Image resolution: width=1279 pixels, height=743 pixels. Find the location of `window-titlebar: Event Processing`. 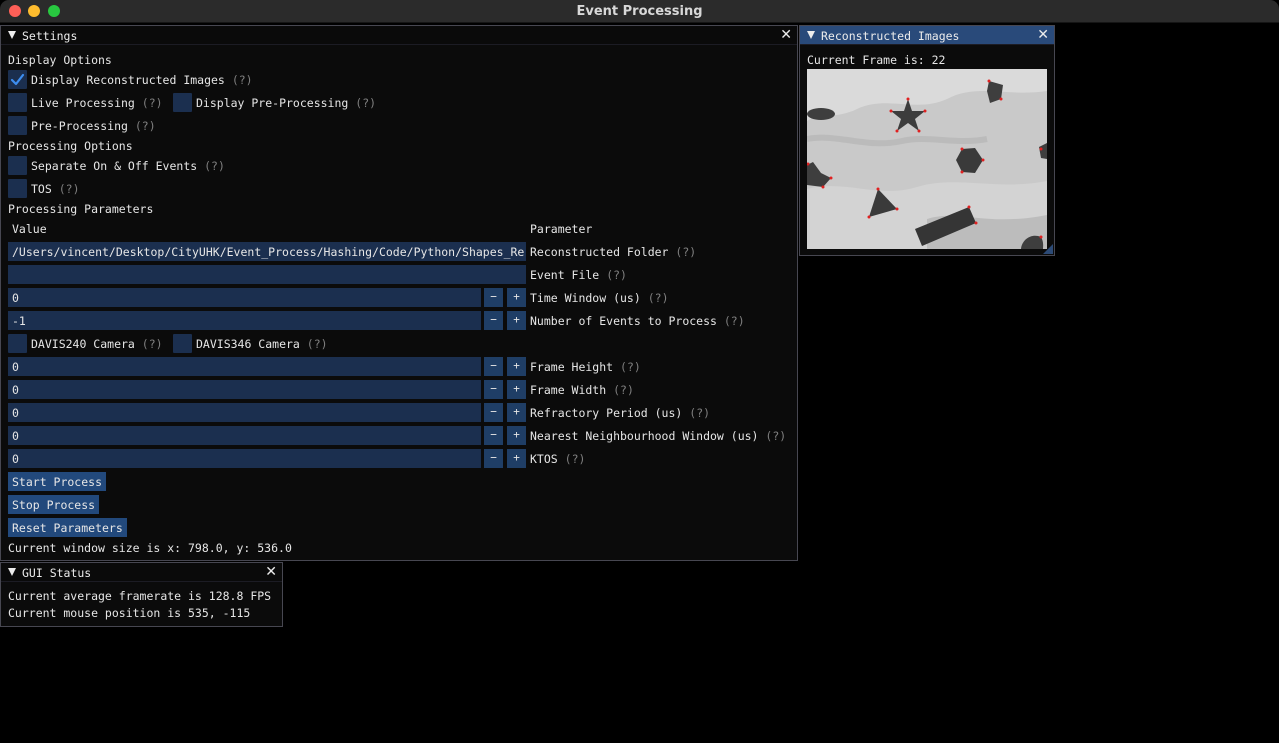

window-titlebar: Event Processing is located at coordinates (639, 11).